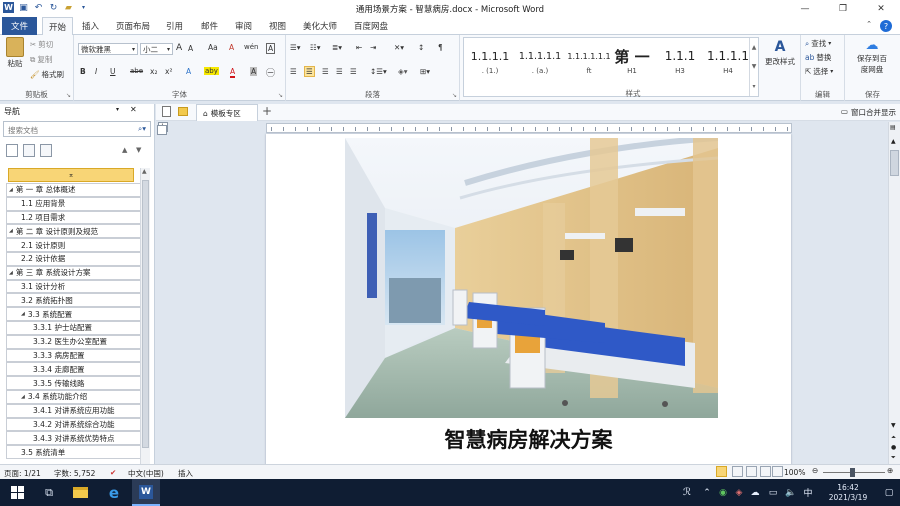 This screenshot has height=506, width=900. What do you see at coordinates (74, 452) in the screenshot?
I see `nav-node: 3.5 系统清单` at bounding box center [74, 452].